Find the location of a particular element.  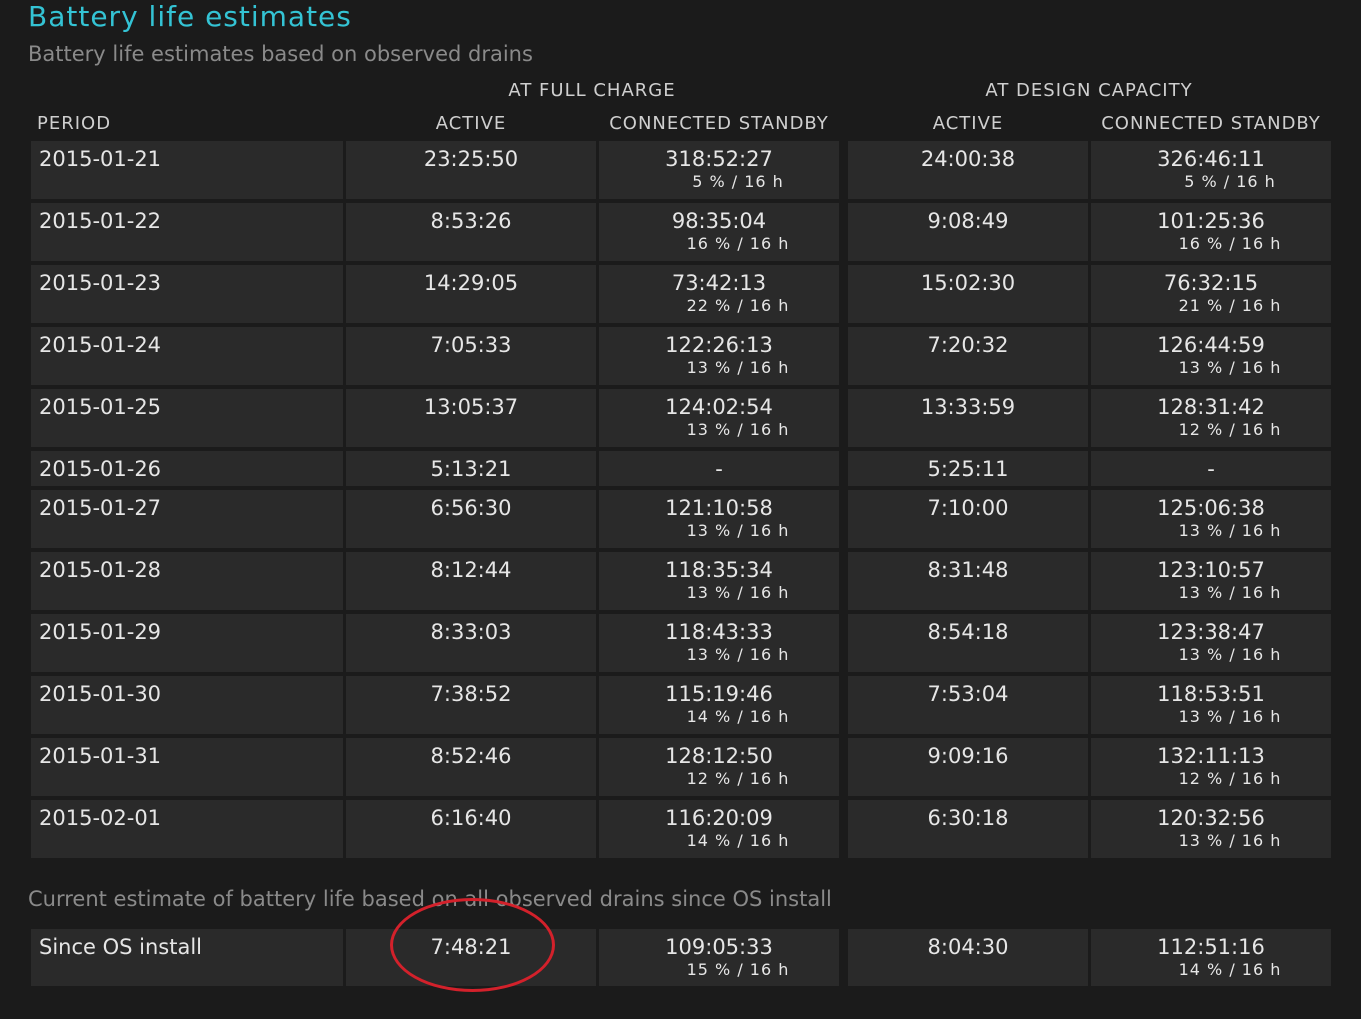

cell-fc-active: 7:05:33 is located at coordinates (471, 356).